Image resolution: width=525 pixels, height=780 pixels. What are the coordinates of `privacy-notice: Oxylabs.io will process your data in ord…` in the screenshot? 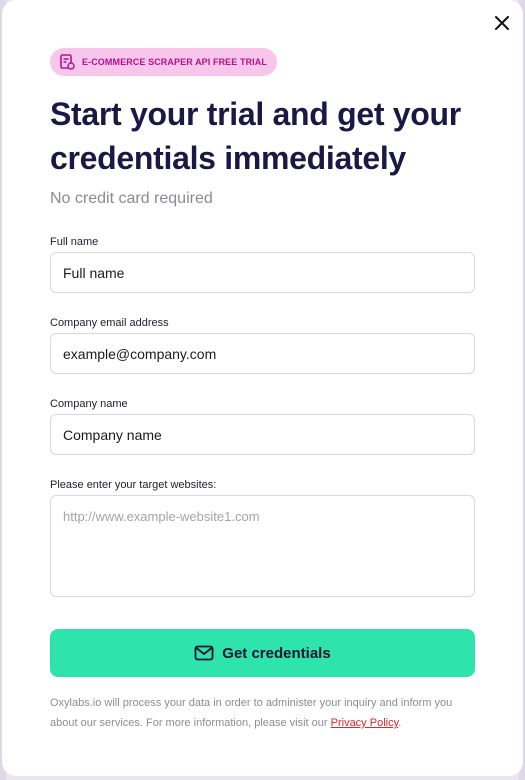 It's located at (265, 713).